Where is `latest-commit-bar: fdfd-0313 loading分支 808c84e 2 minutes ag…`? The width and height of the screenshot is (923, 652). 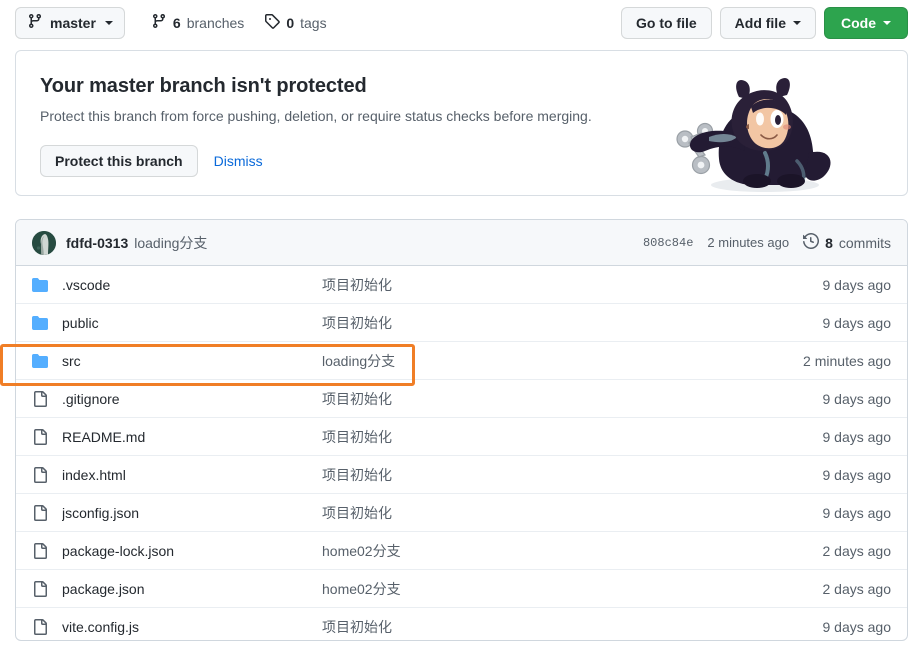 latest-commit-bar: fdfd-0313 loading分支 808c84e 2 minutes ag… is located at coordinates (461, 243).